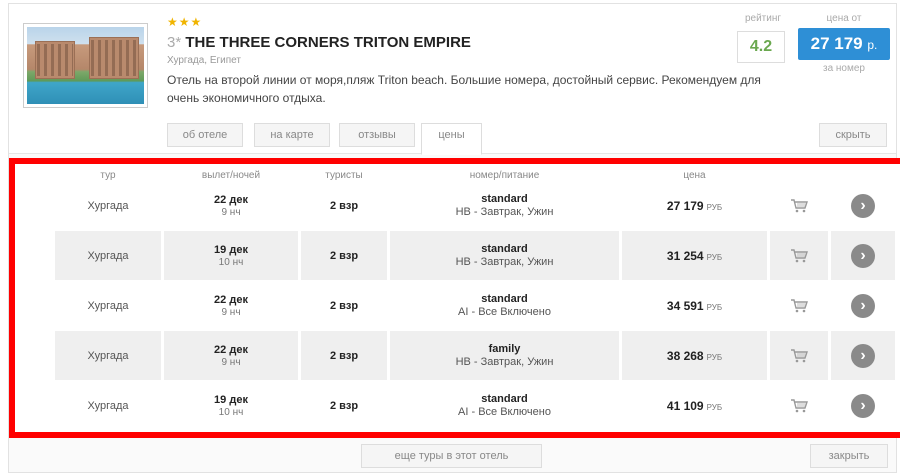  I want to click on price-from-button: 27 179 р., so click(844, 44).